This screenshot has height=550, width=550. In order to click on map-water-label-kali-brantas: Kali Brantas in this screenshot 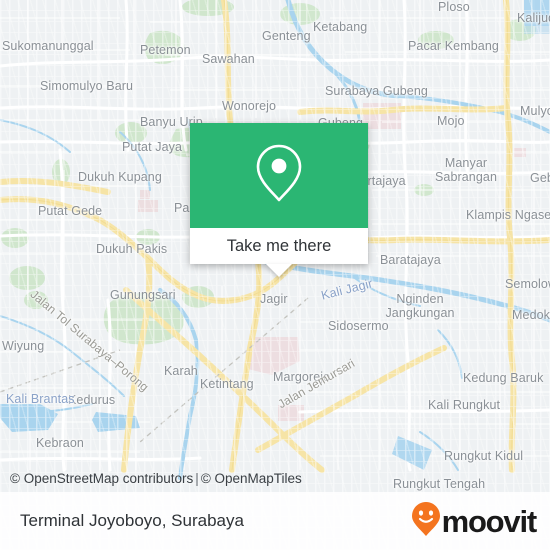, I will do `click(40, 399)`.